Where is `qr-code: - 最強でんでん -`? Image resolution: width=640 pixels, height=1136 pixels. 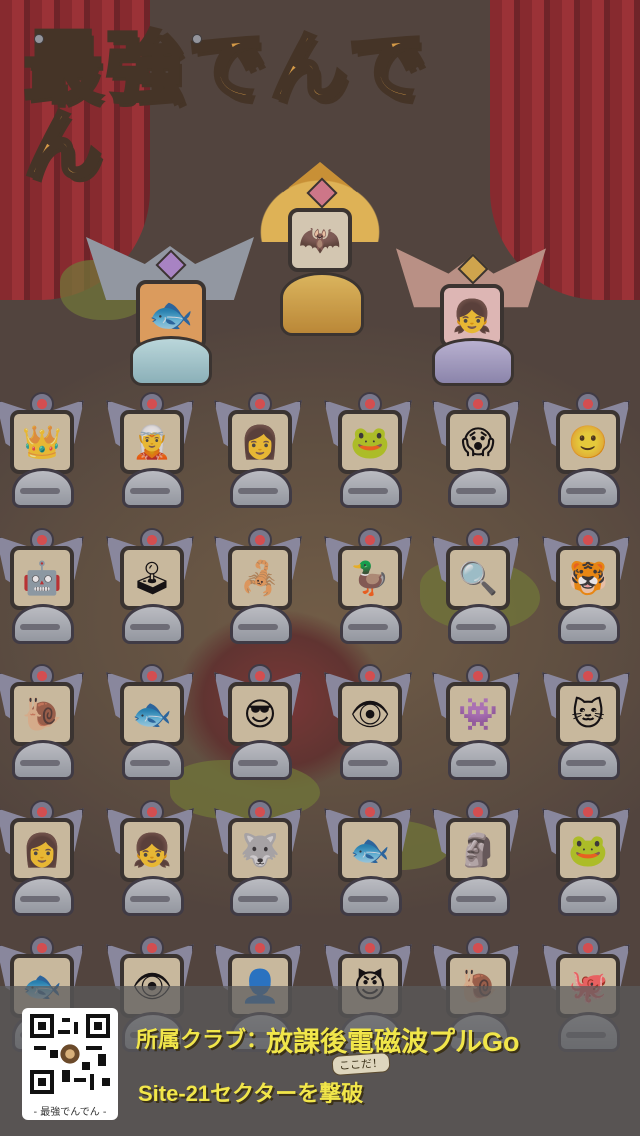
qr-code: - 最強でんでん - is located at coordinates (70, 1064).